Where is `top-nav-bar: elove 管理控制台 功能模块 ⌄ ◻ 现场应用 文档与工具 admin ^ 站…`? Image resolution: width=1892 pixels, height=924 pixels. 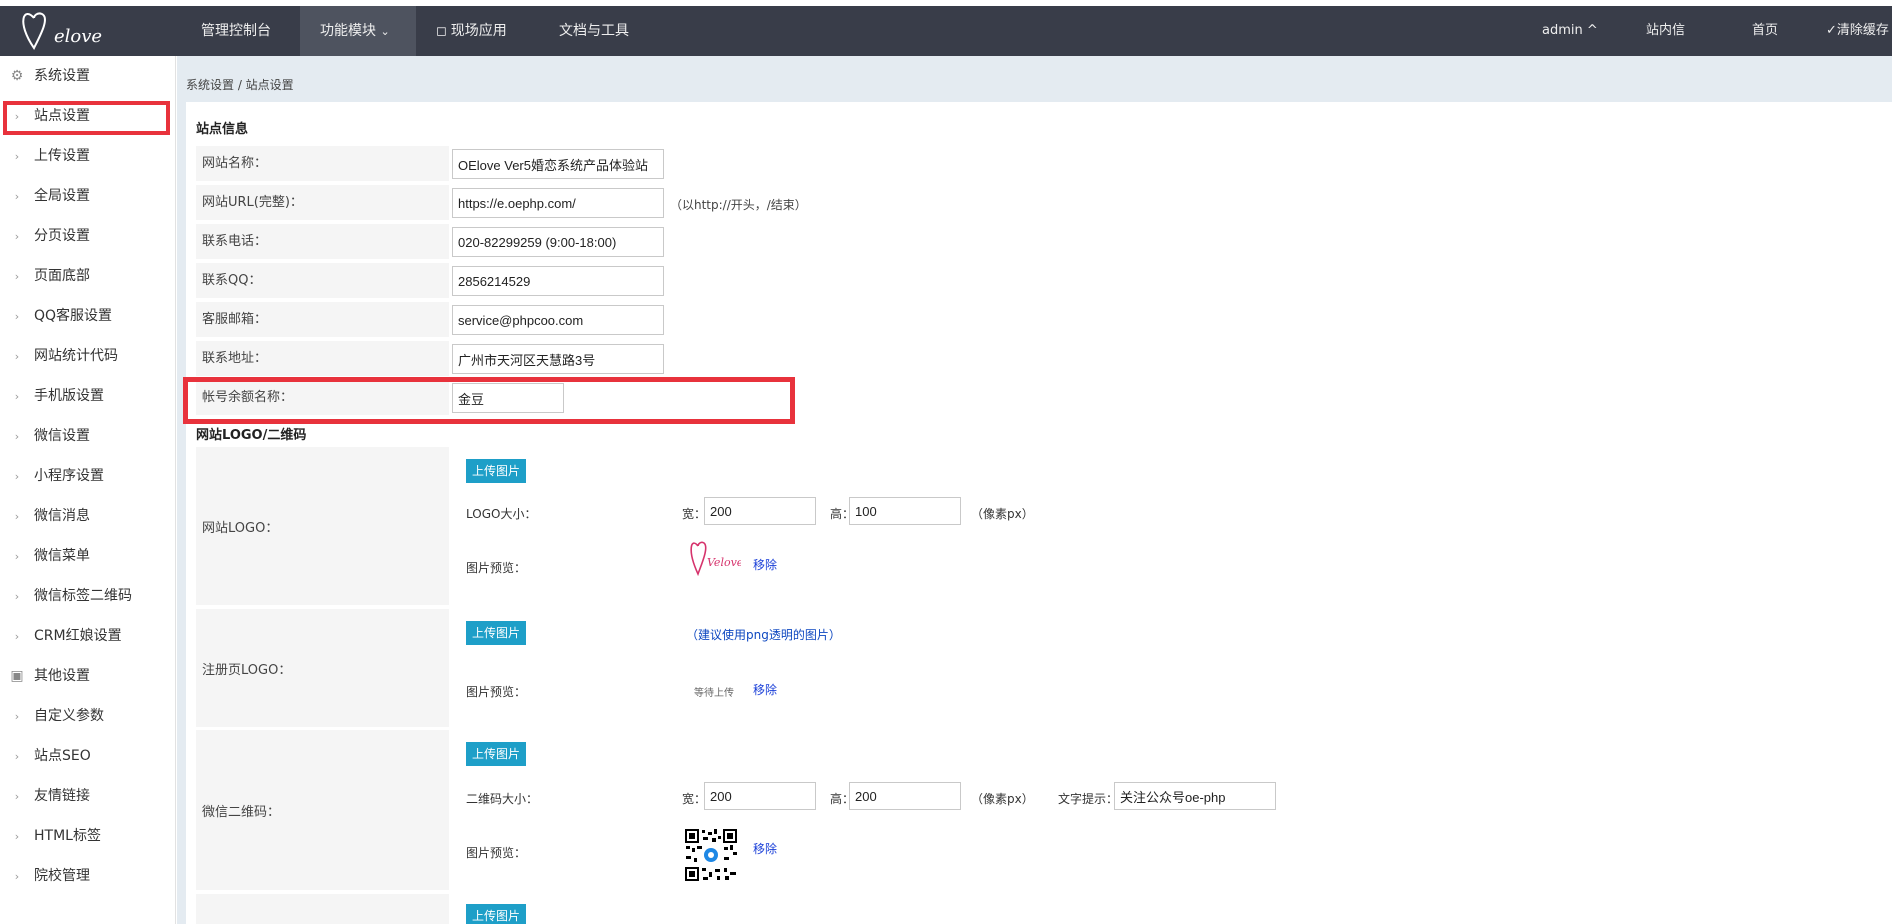
top-nav-bar: elove 管理控制台 功能模块 ⌄ ◻ 现场应用 文档与工具 admin ^ 站… is located at coordinates (946, 31).